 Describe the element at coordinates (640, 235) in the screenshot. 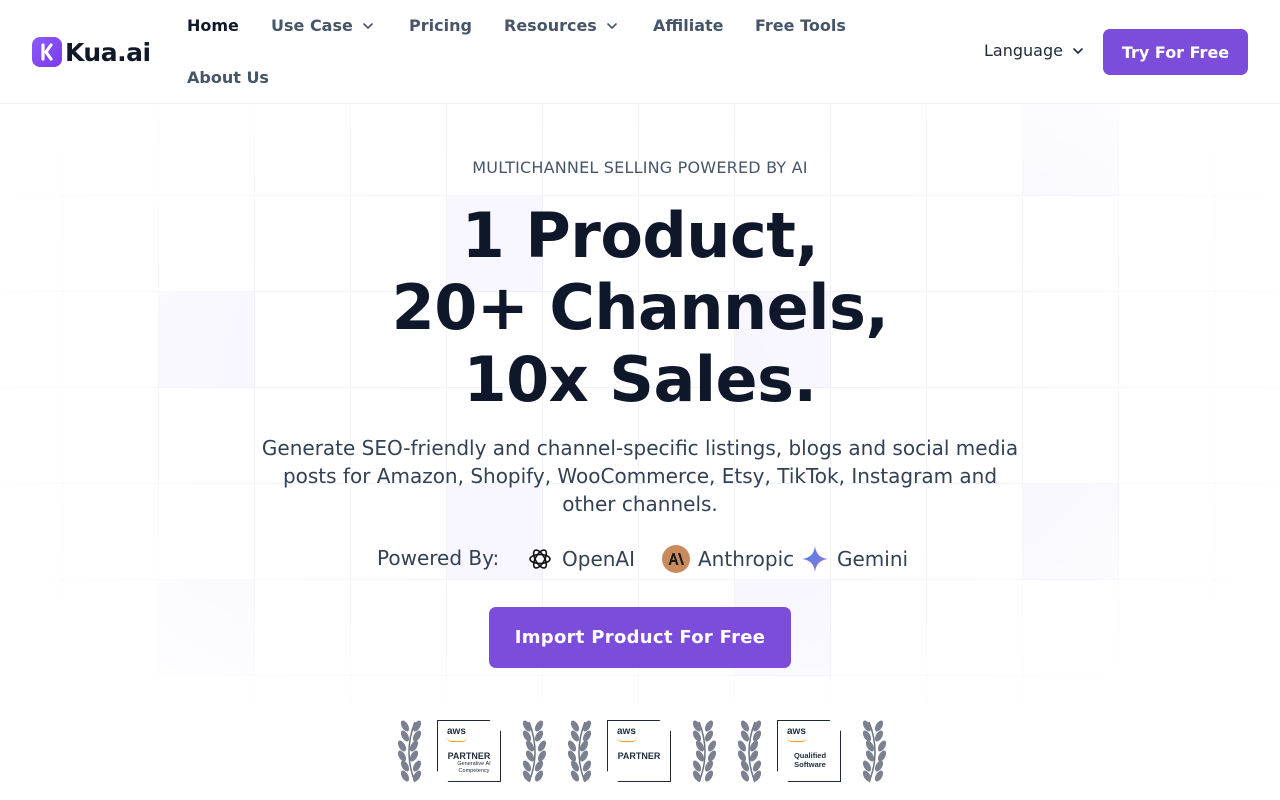

I see `headline-line: 1 Product,` at that location.